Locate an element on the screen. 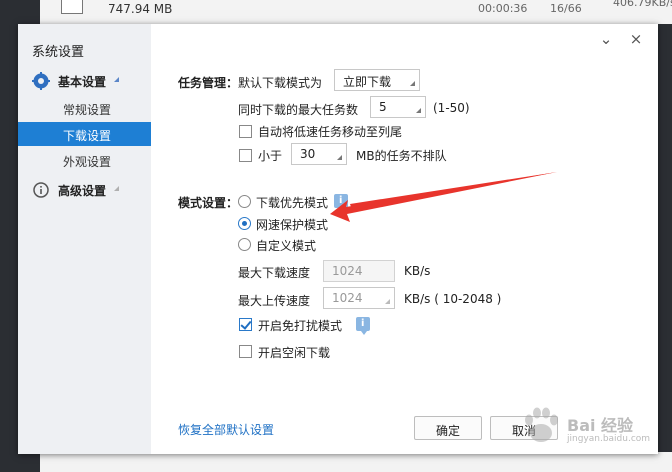  sidebar-group-advanced: 高级设置 is located at coordinates (84, 190).